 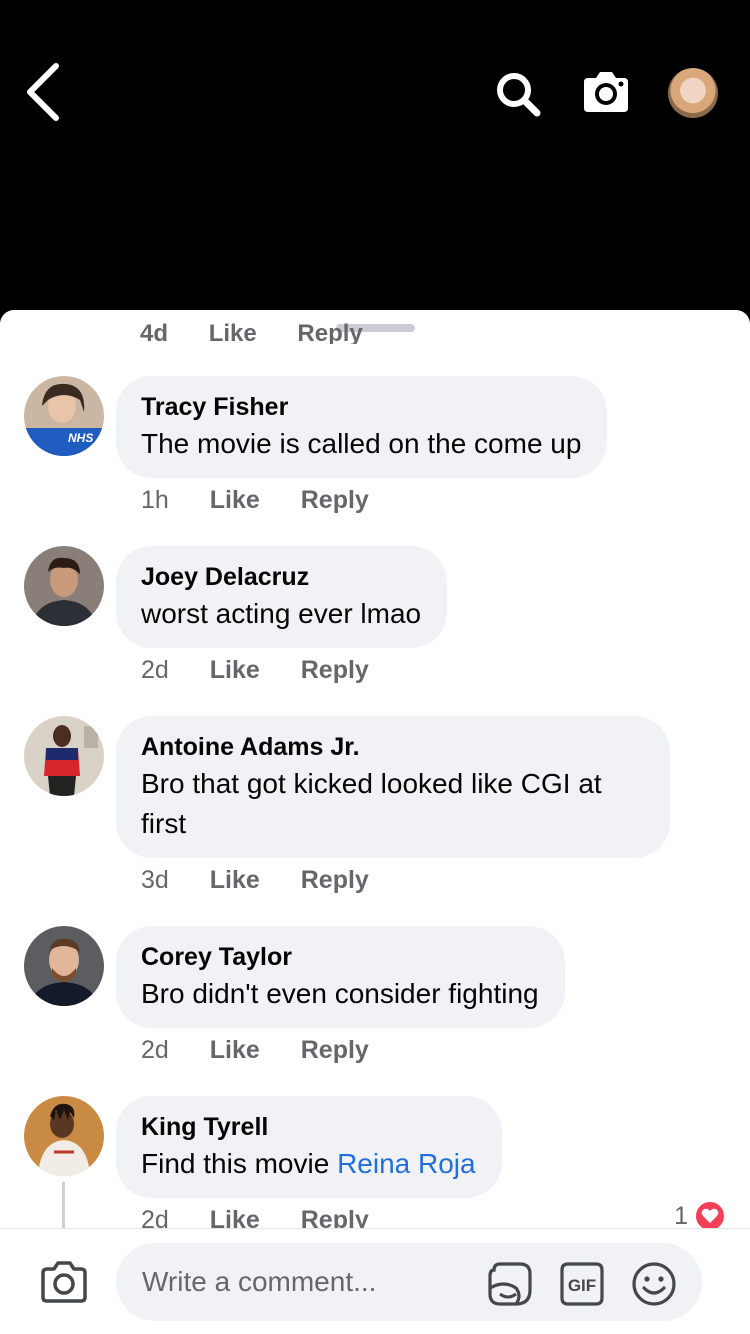 What do you see at coordinates (308, 1127) in the screenshot?
I see `comment-author: King Tyrell` at bounding box center [308, 1127].